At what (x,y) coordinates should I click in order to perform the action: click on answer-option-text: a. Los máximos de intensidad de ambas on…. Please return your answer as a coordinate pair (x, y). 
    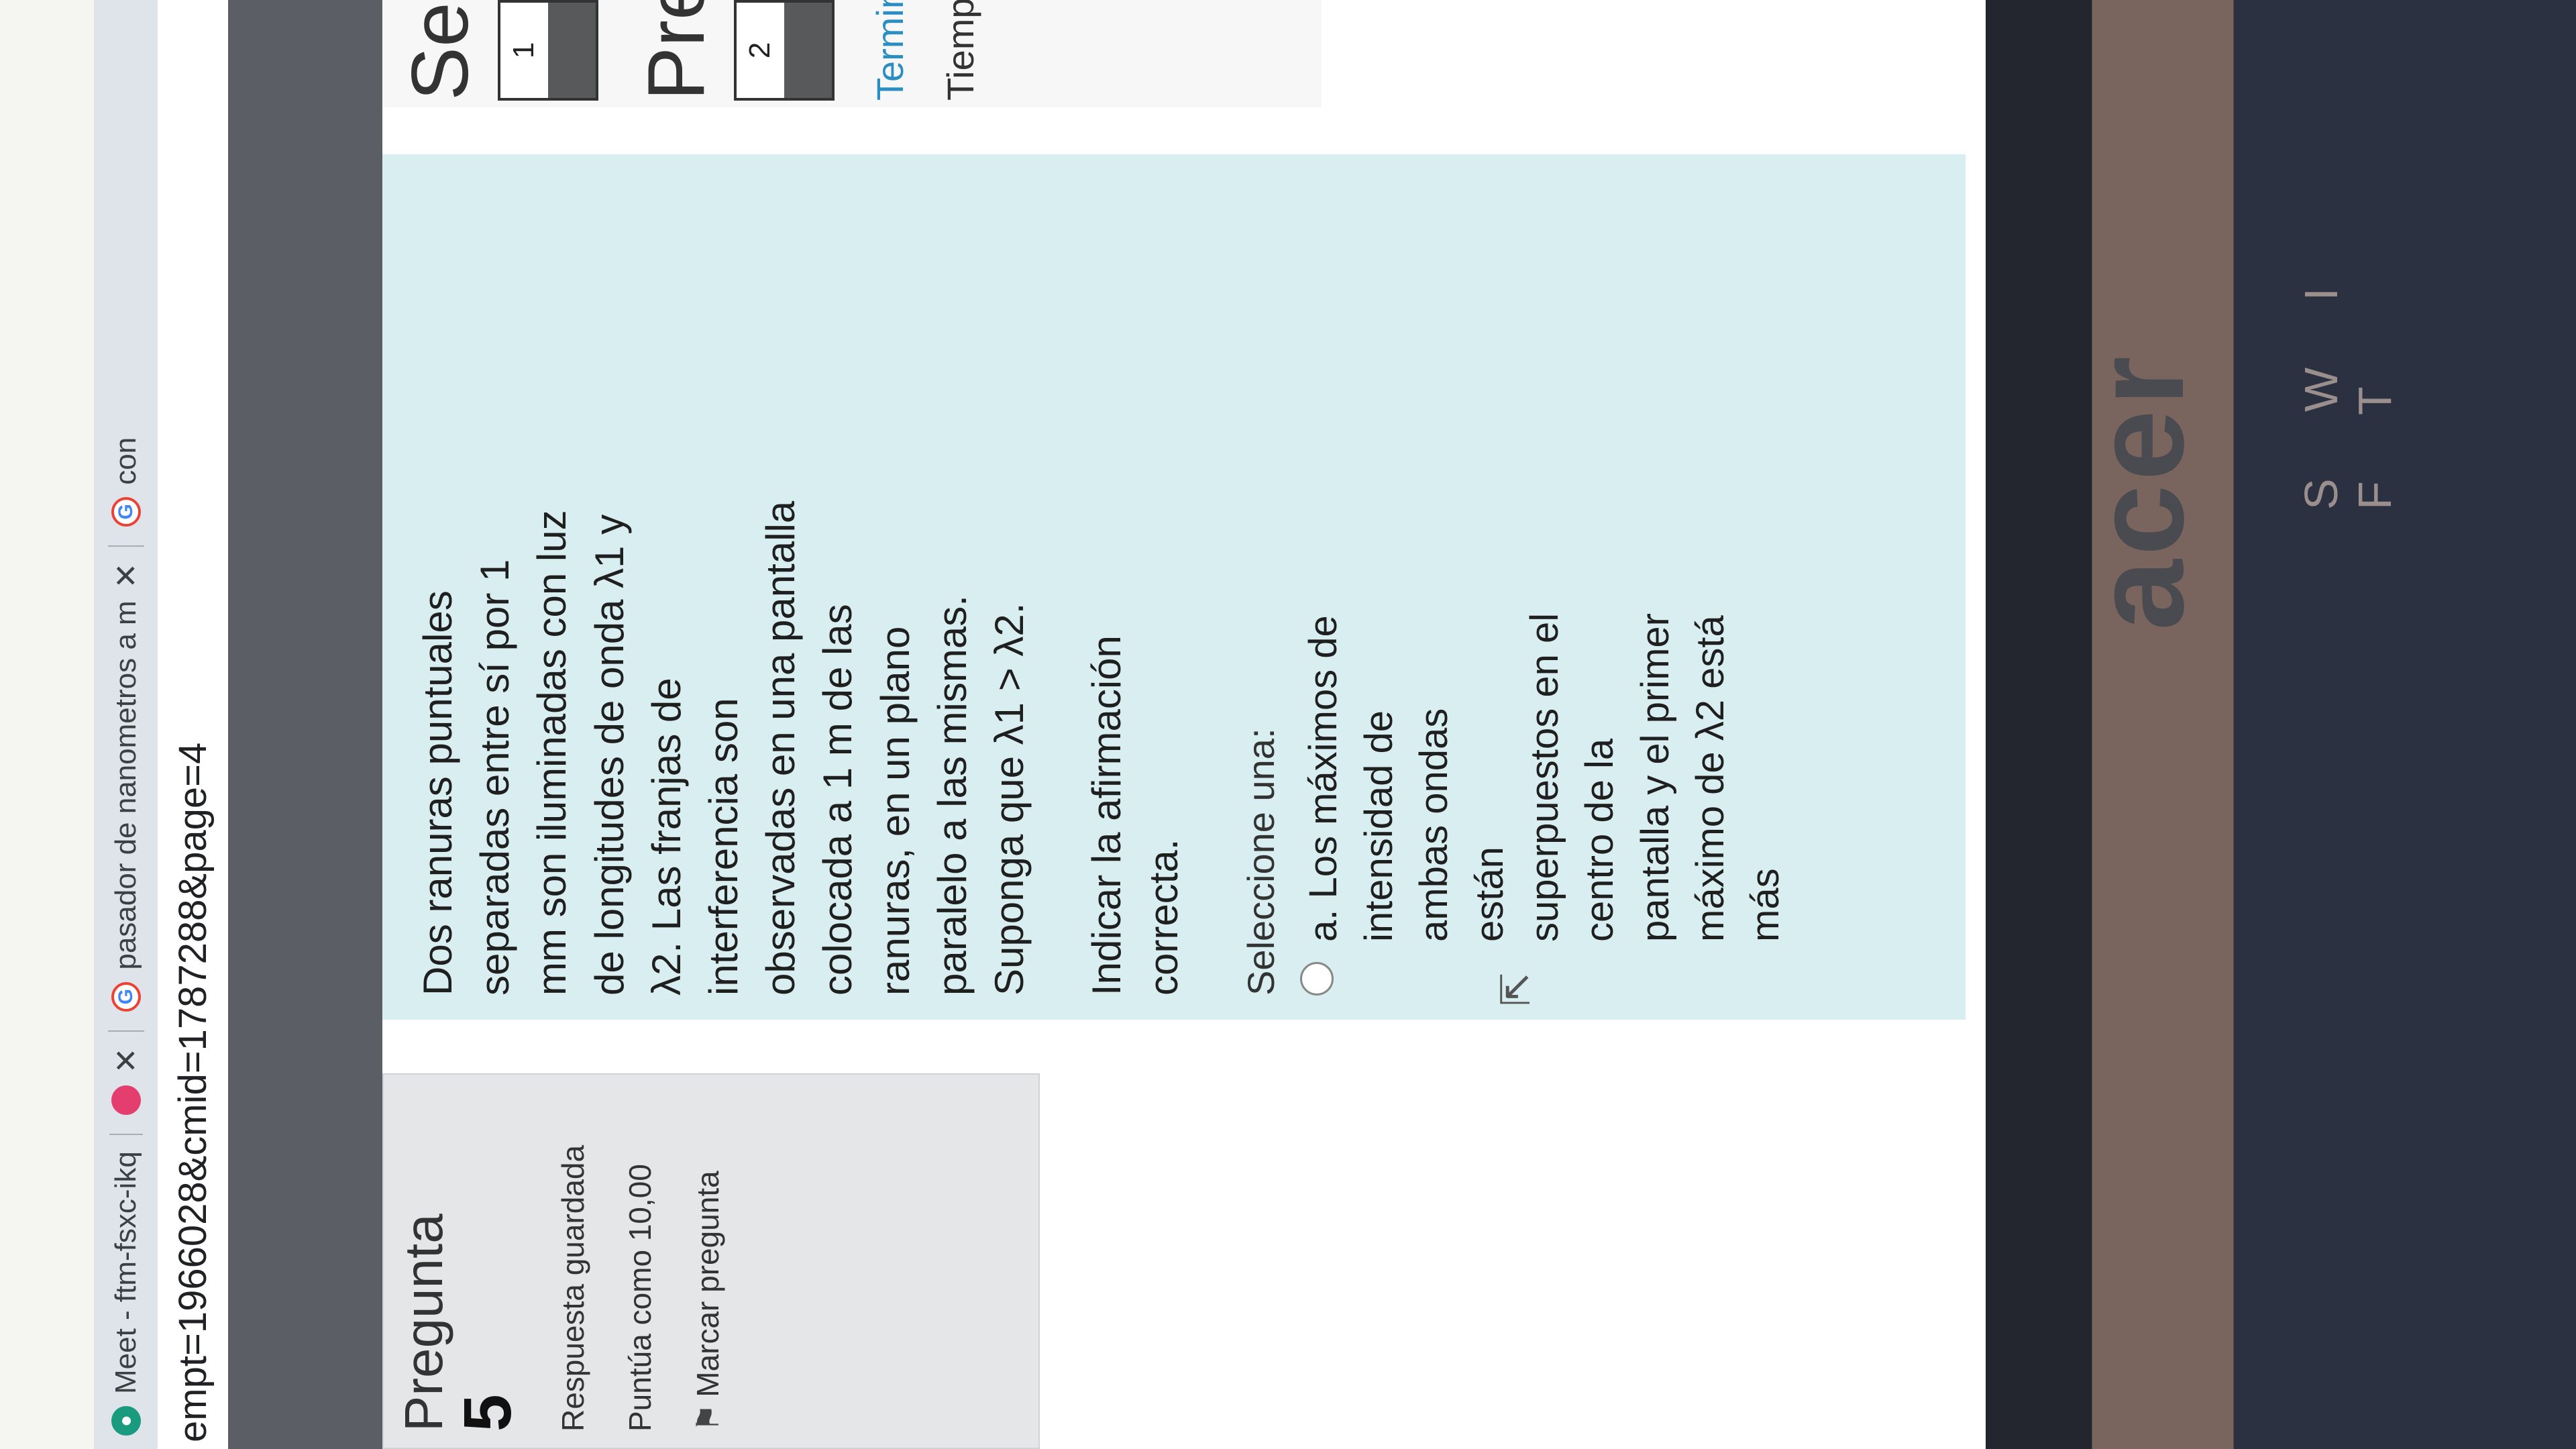
    Looking at the image, I should click on (1544, 777).